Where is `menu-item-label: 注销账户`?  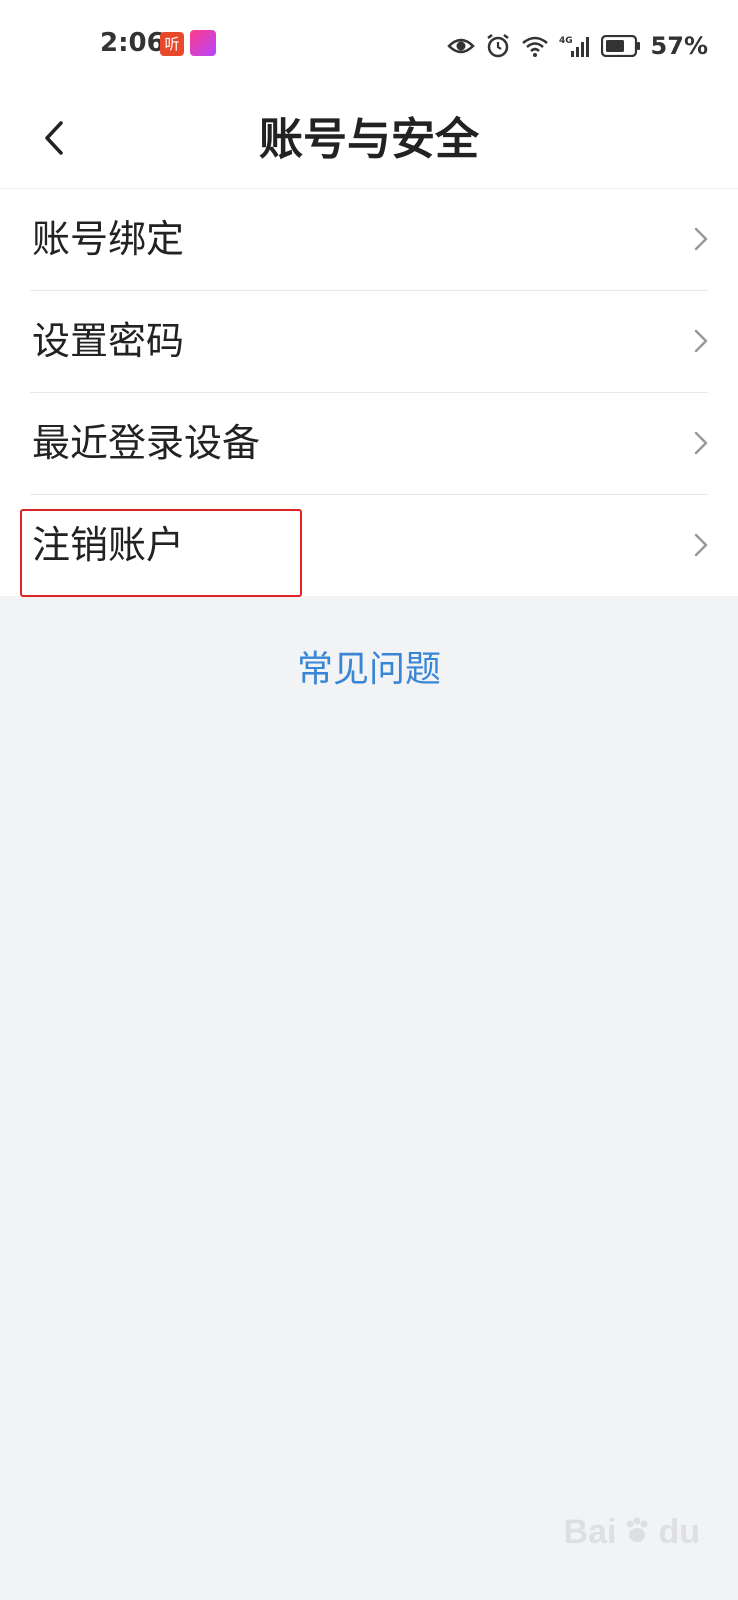
menu-item-label: 注销账户 is located at coordinates (108, 545).